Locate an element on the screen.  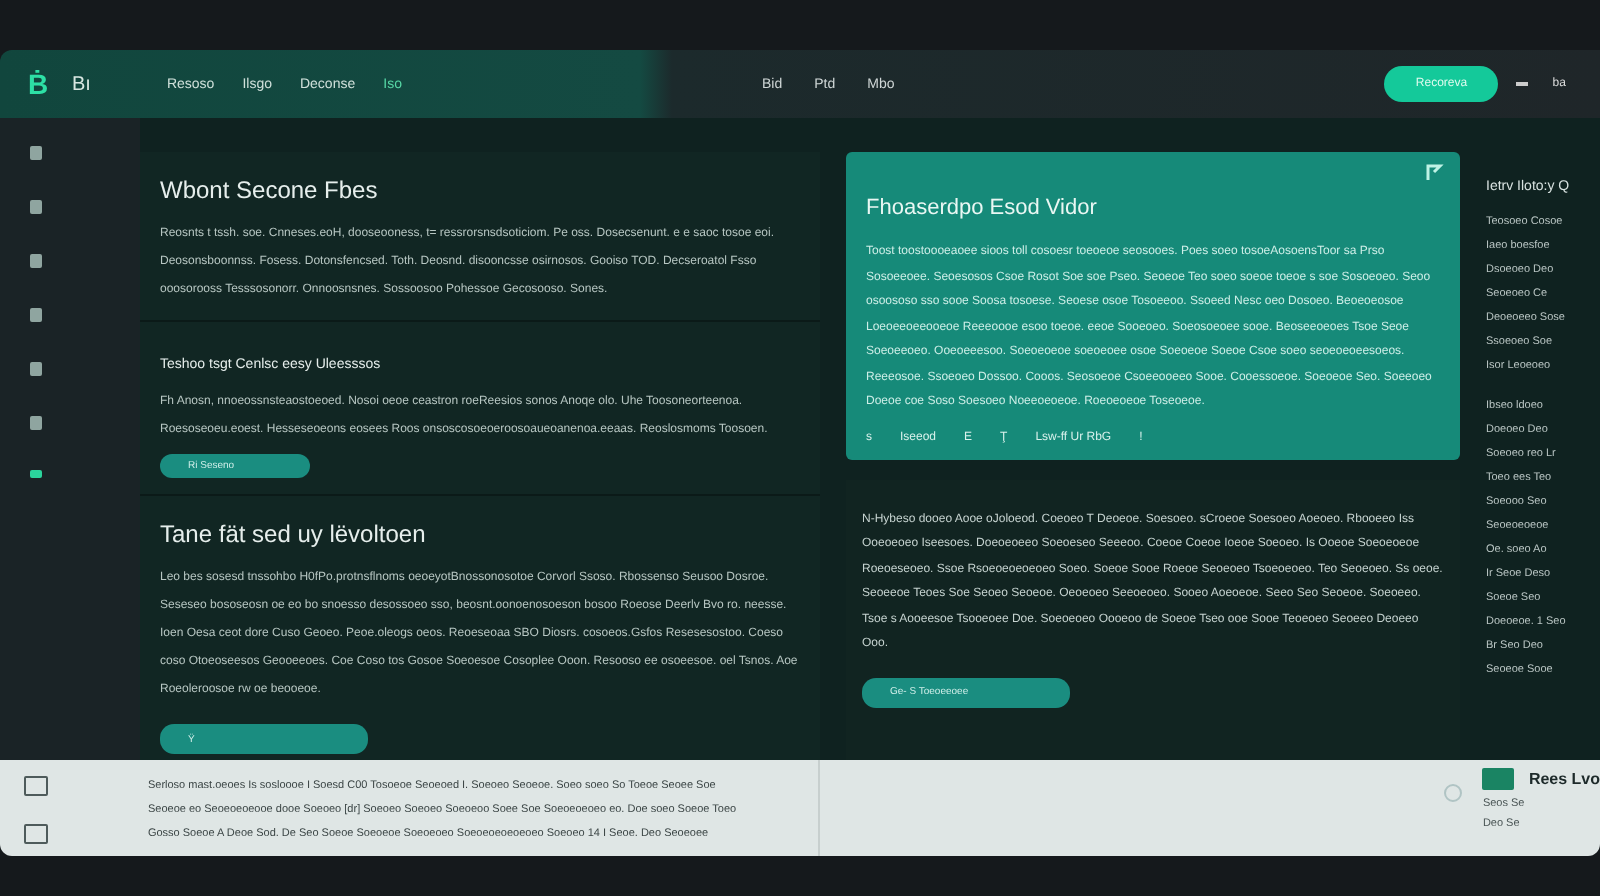
section-title: Tane fät sed uy lëvoltoen is located at coordinates (294, 534).